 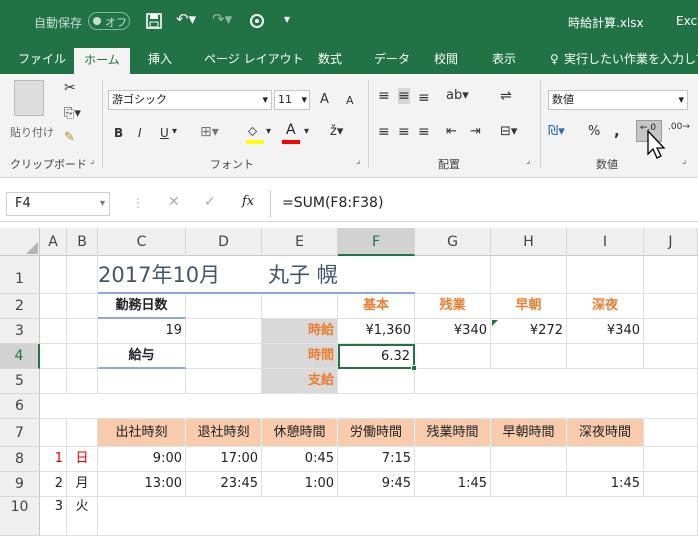 I want to click on font-size-dropdown: 11 ▾, so click(x=292, y=100).